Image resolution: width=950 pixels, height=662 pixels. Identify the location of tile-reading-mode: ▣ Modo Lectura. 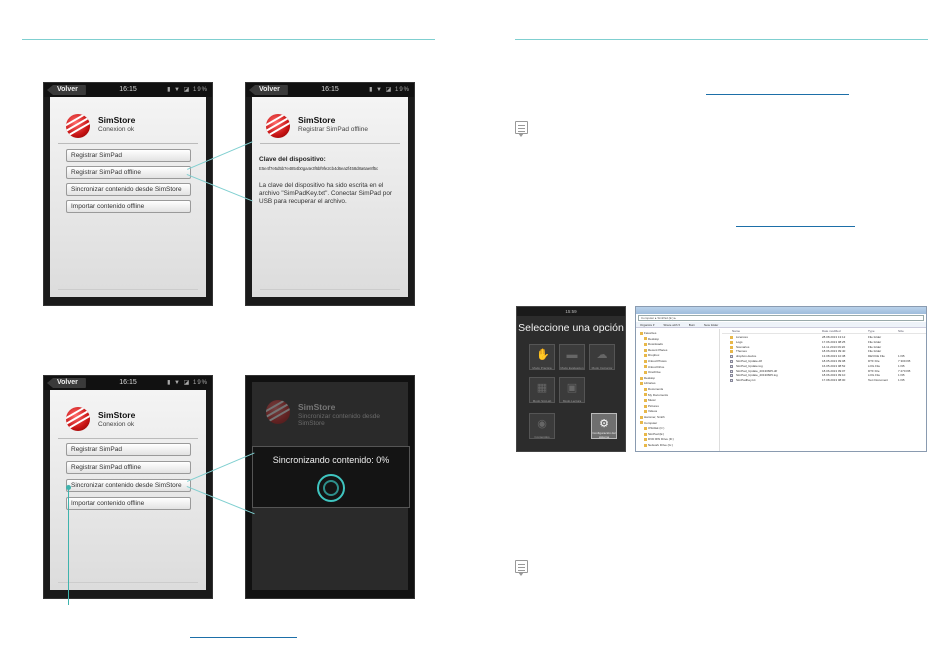
(572, 390).